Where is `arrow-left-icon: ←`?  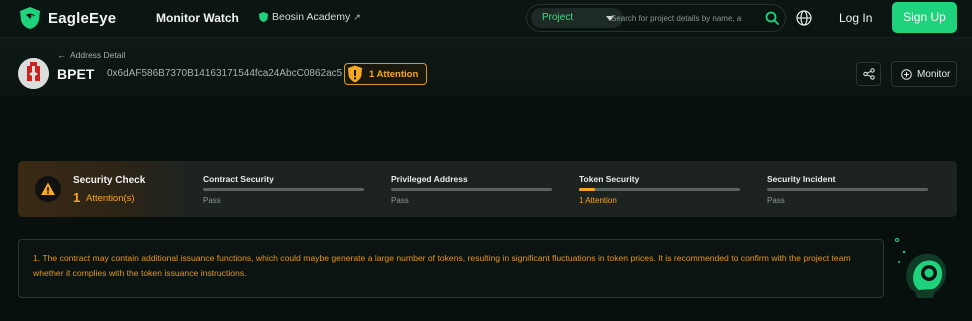 arrow-left-icon: ← is located at coordinates (61, 55).